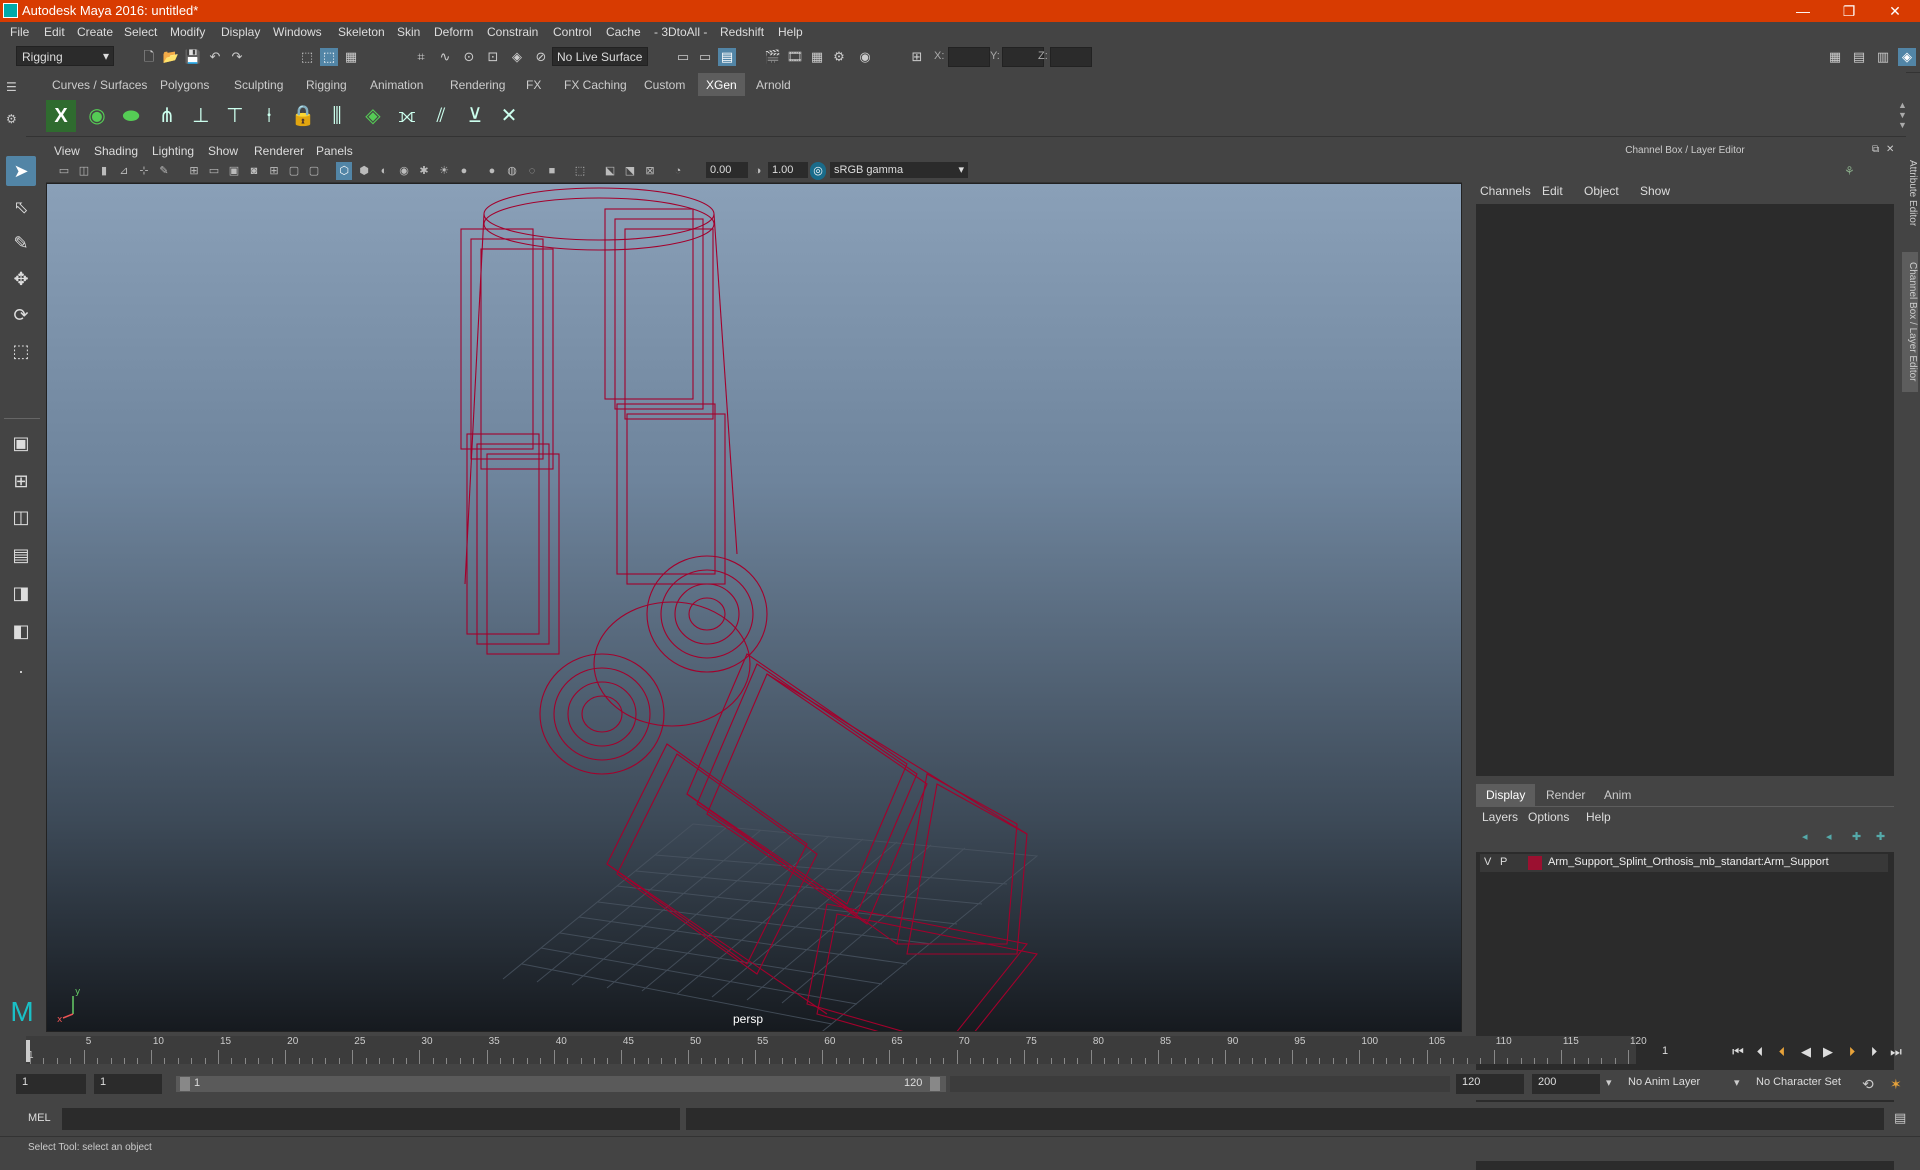 This screenshot has height=1170, width=1920. Describe the element at coordinates (795, 57) in the screenshot. I see `render-current-icon: 🎞` at that location.